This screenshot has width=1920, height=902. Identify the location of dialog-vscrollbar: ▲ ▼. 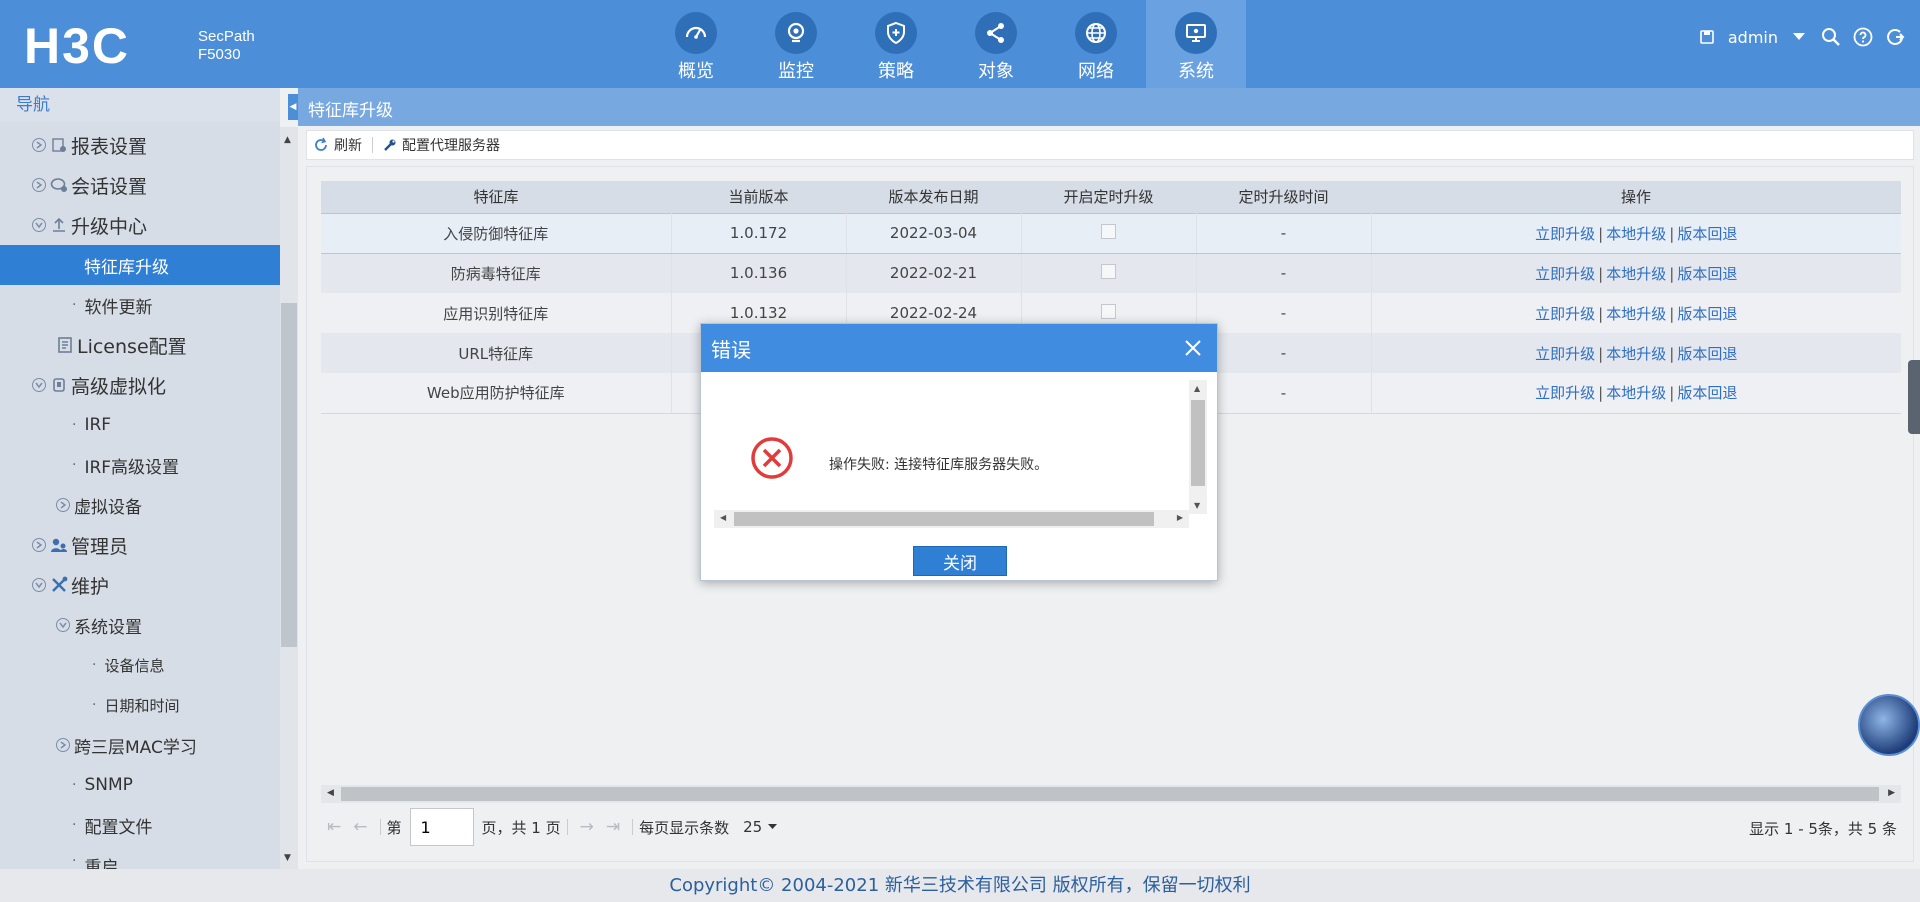
(1198, 447).